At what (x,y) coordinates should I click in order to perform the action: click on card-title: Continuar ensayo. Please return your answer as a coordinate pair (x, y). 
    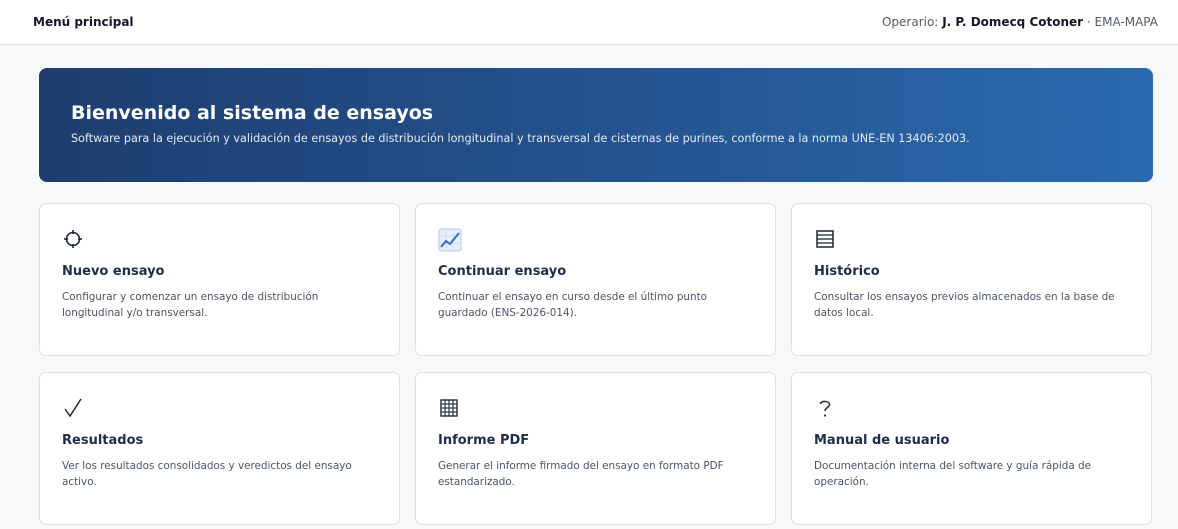
    Looking at the image, I should click on (502, 271).